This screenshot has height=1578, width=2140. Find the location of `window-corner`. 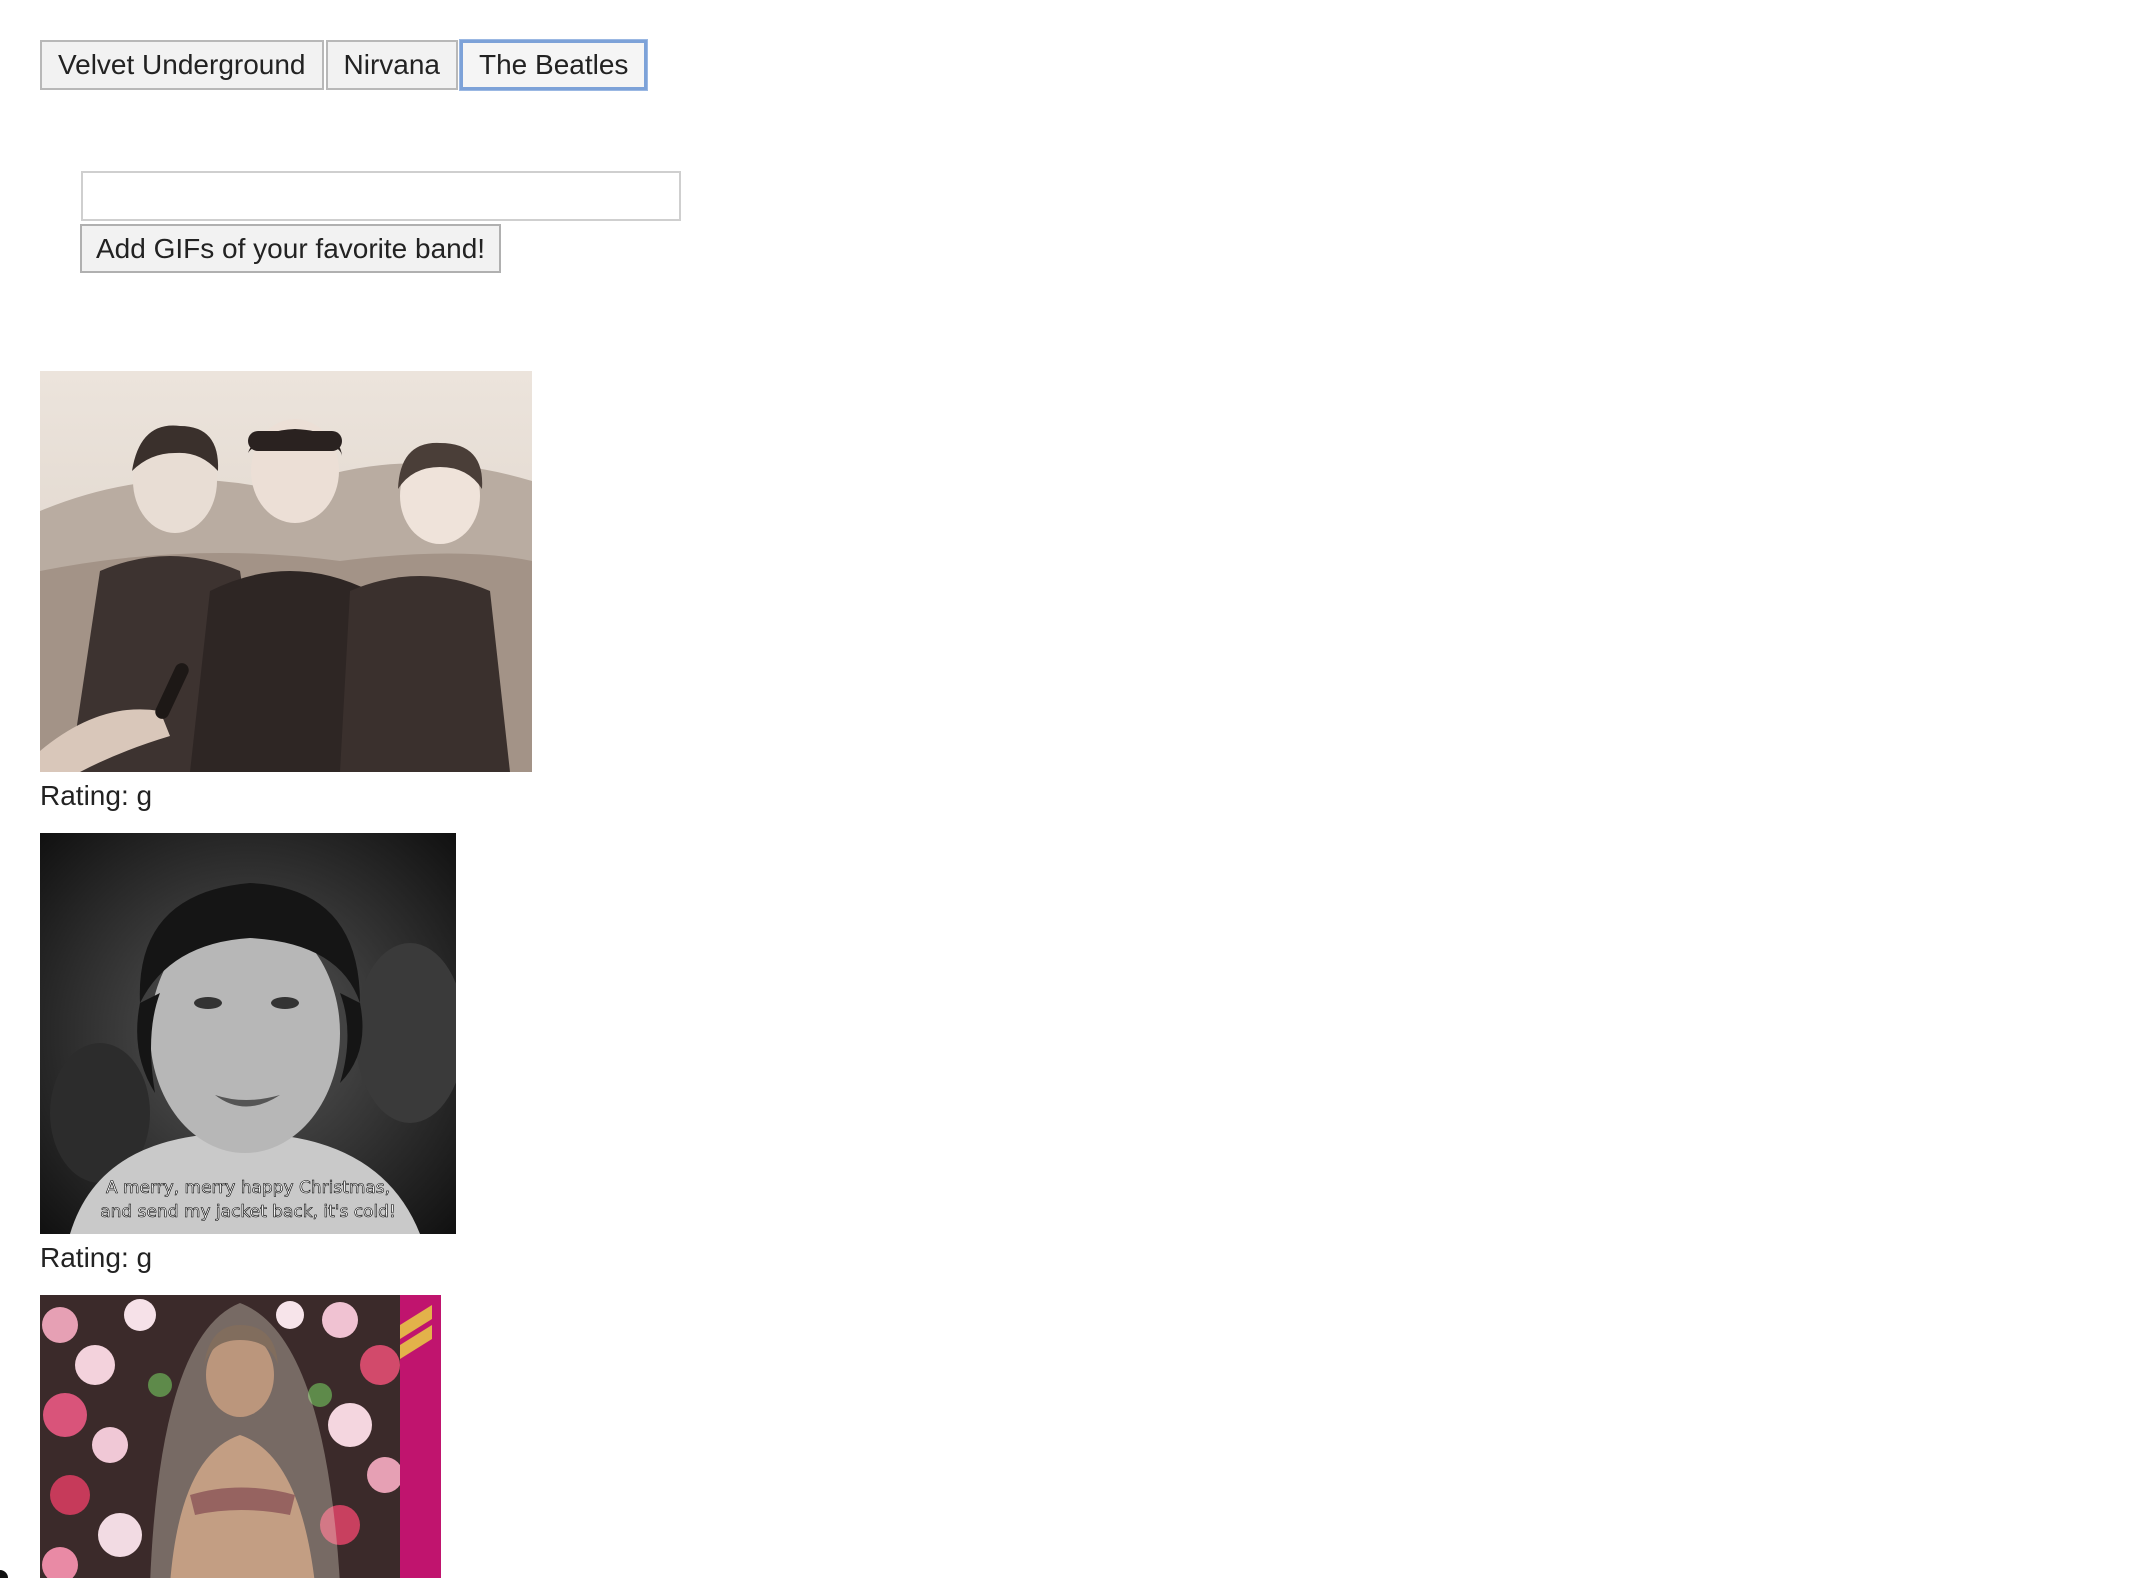

window-corner is located at coordinates (4, 1574).